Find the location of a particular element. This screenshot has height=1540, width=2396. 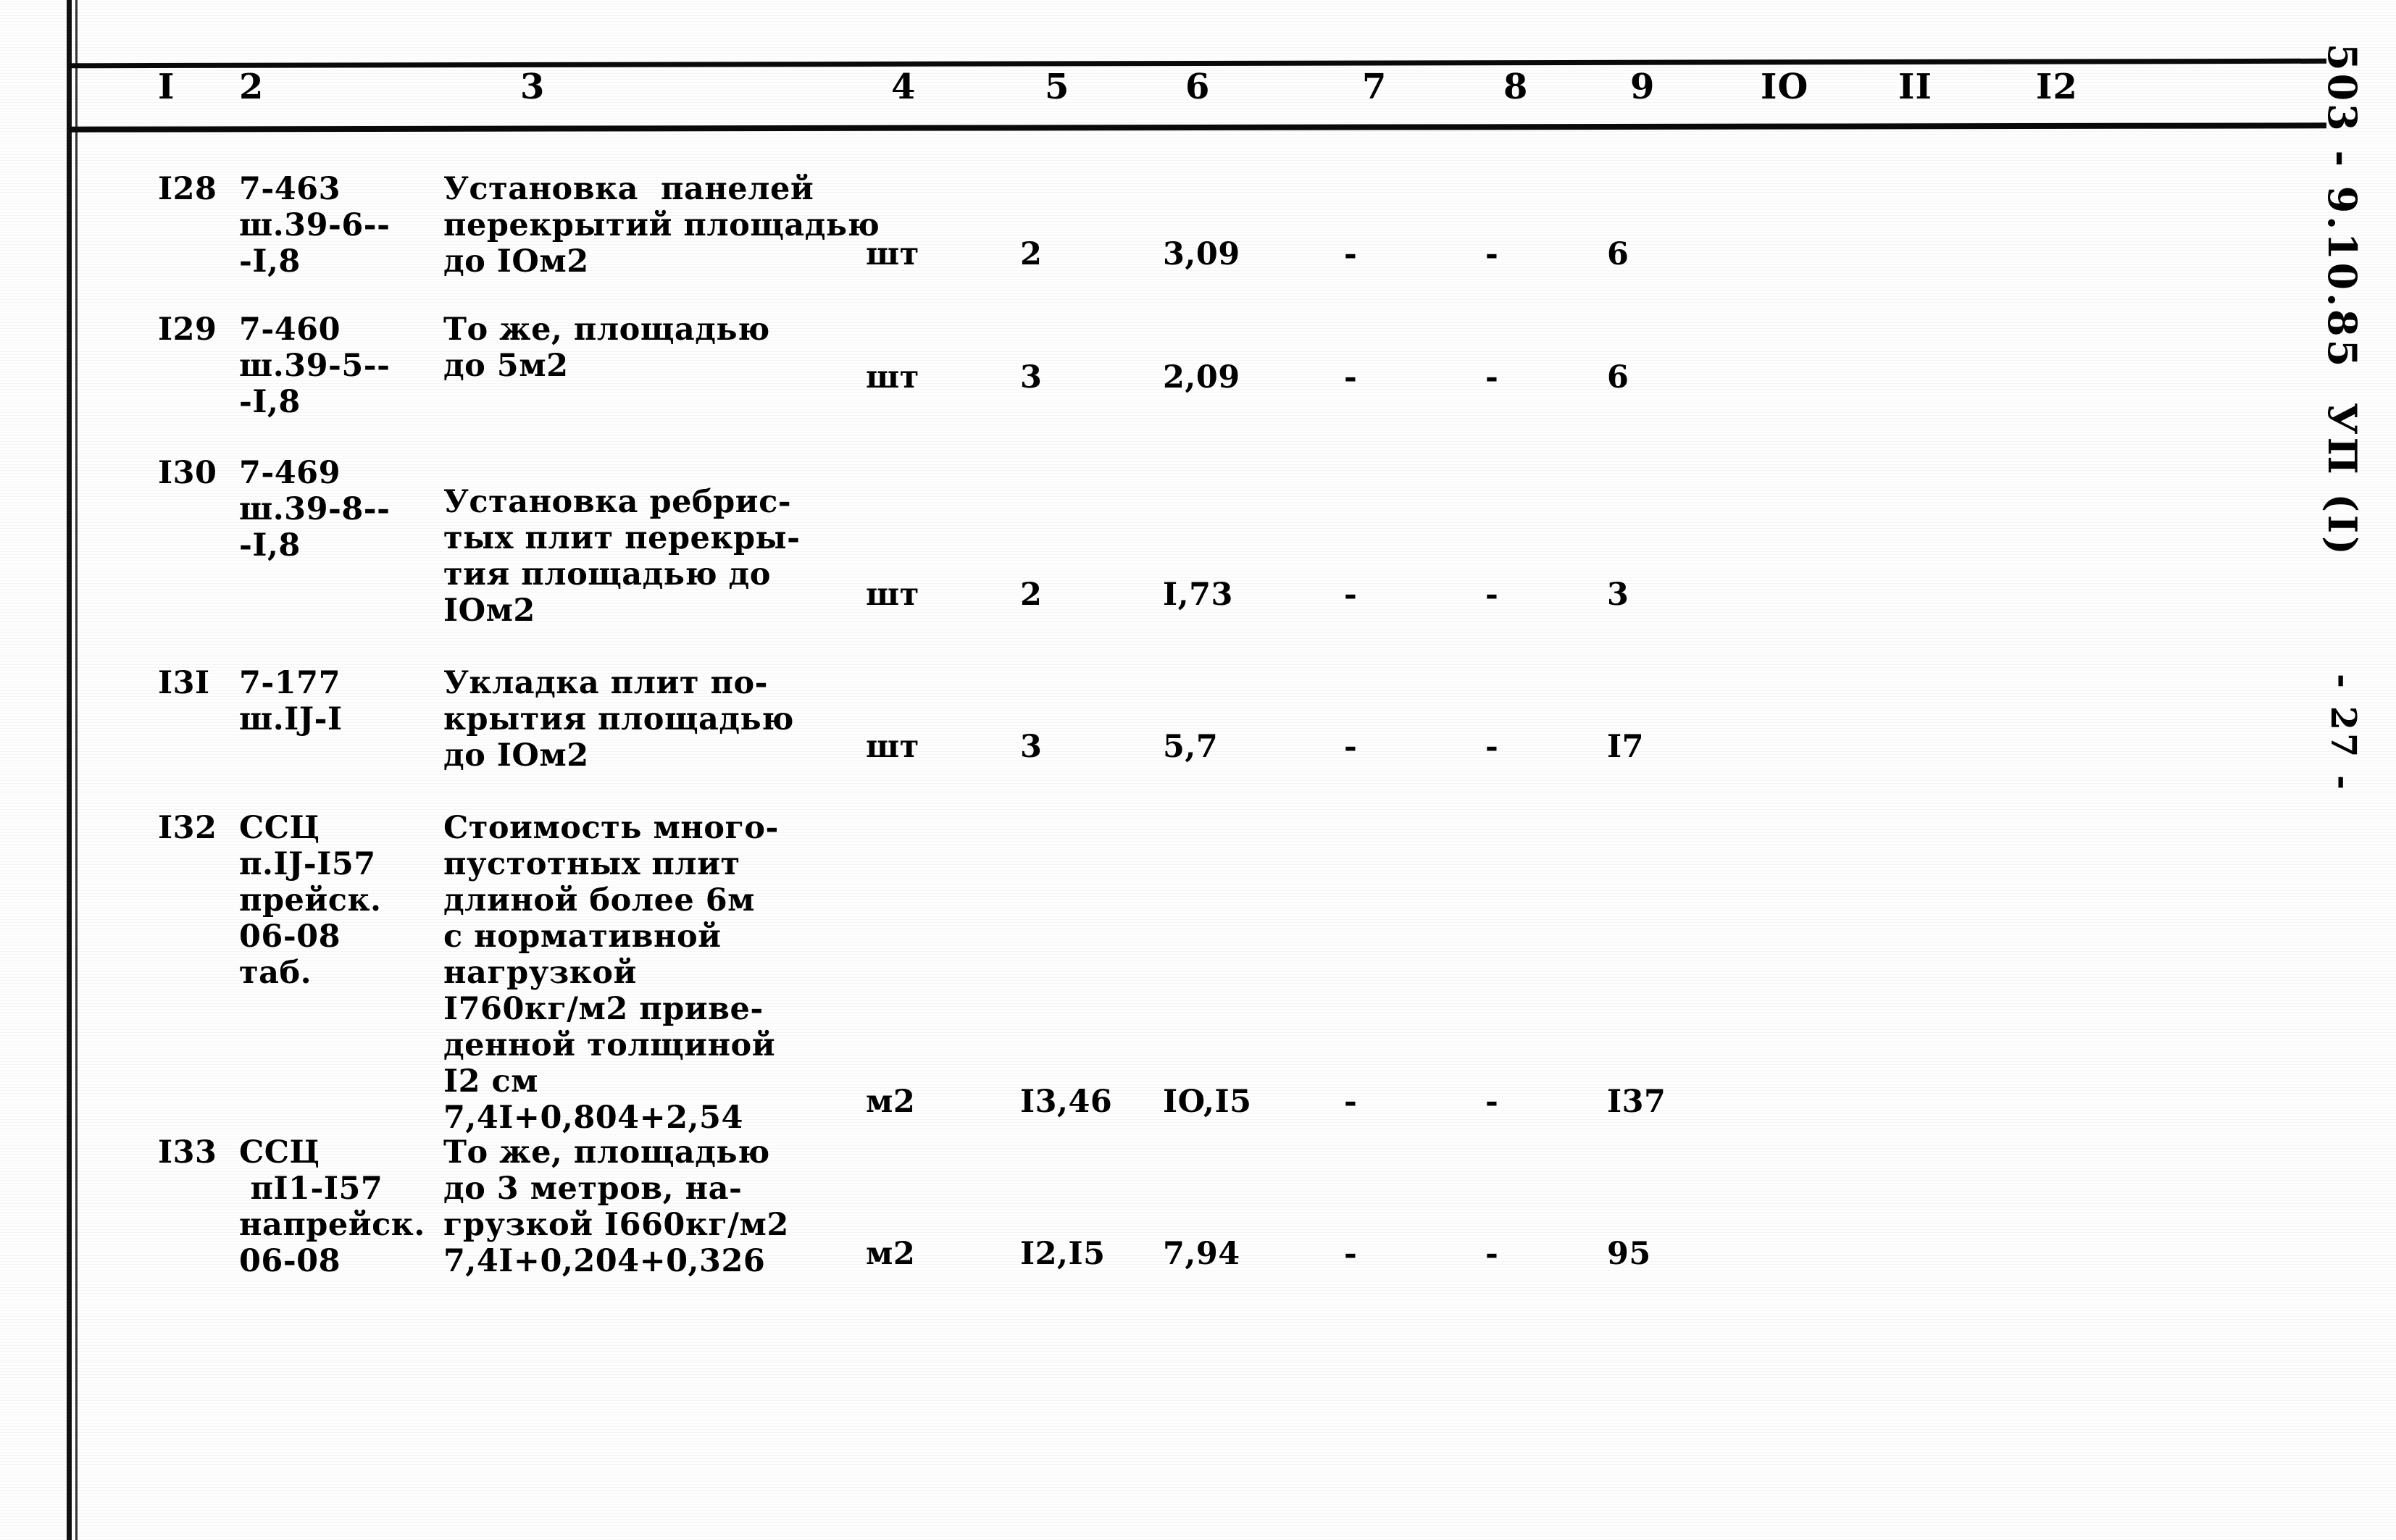

left-margin-rule is located at coordinates (69, 770).